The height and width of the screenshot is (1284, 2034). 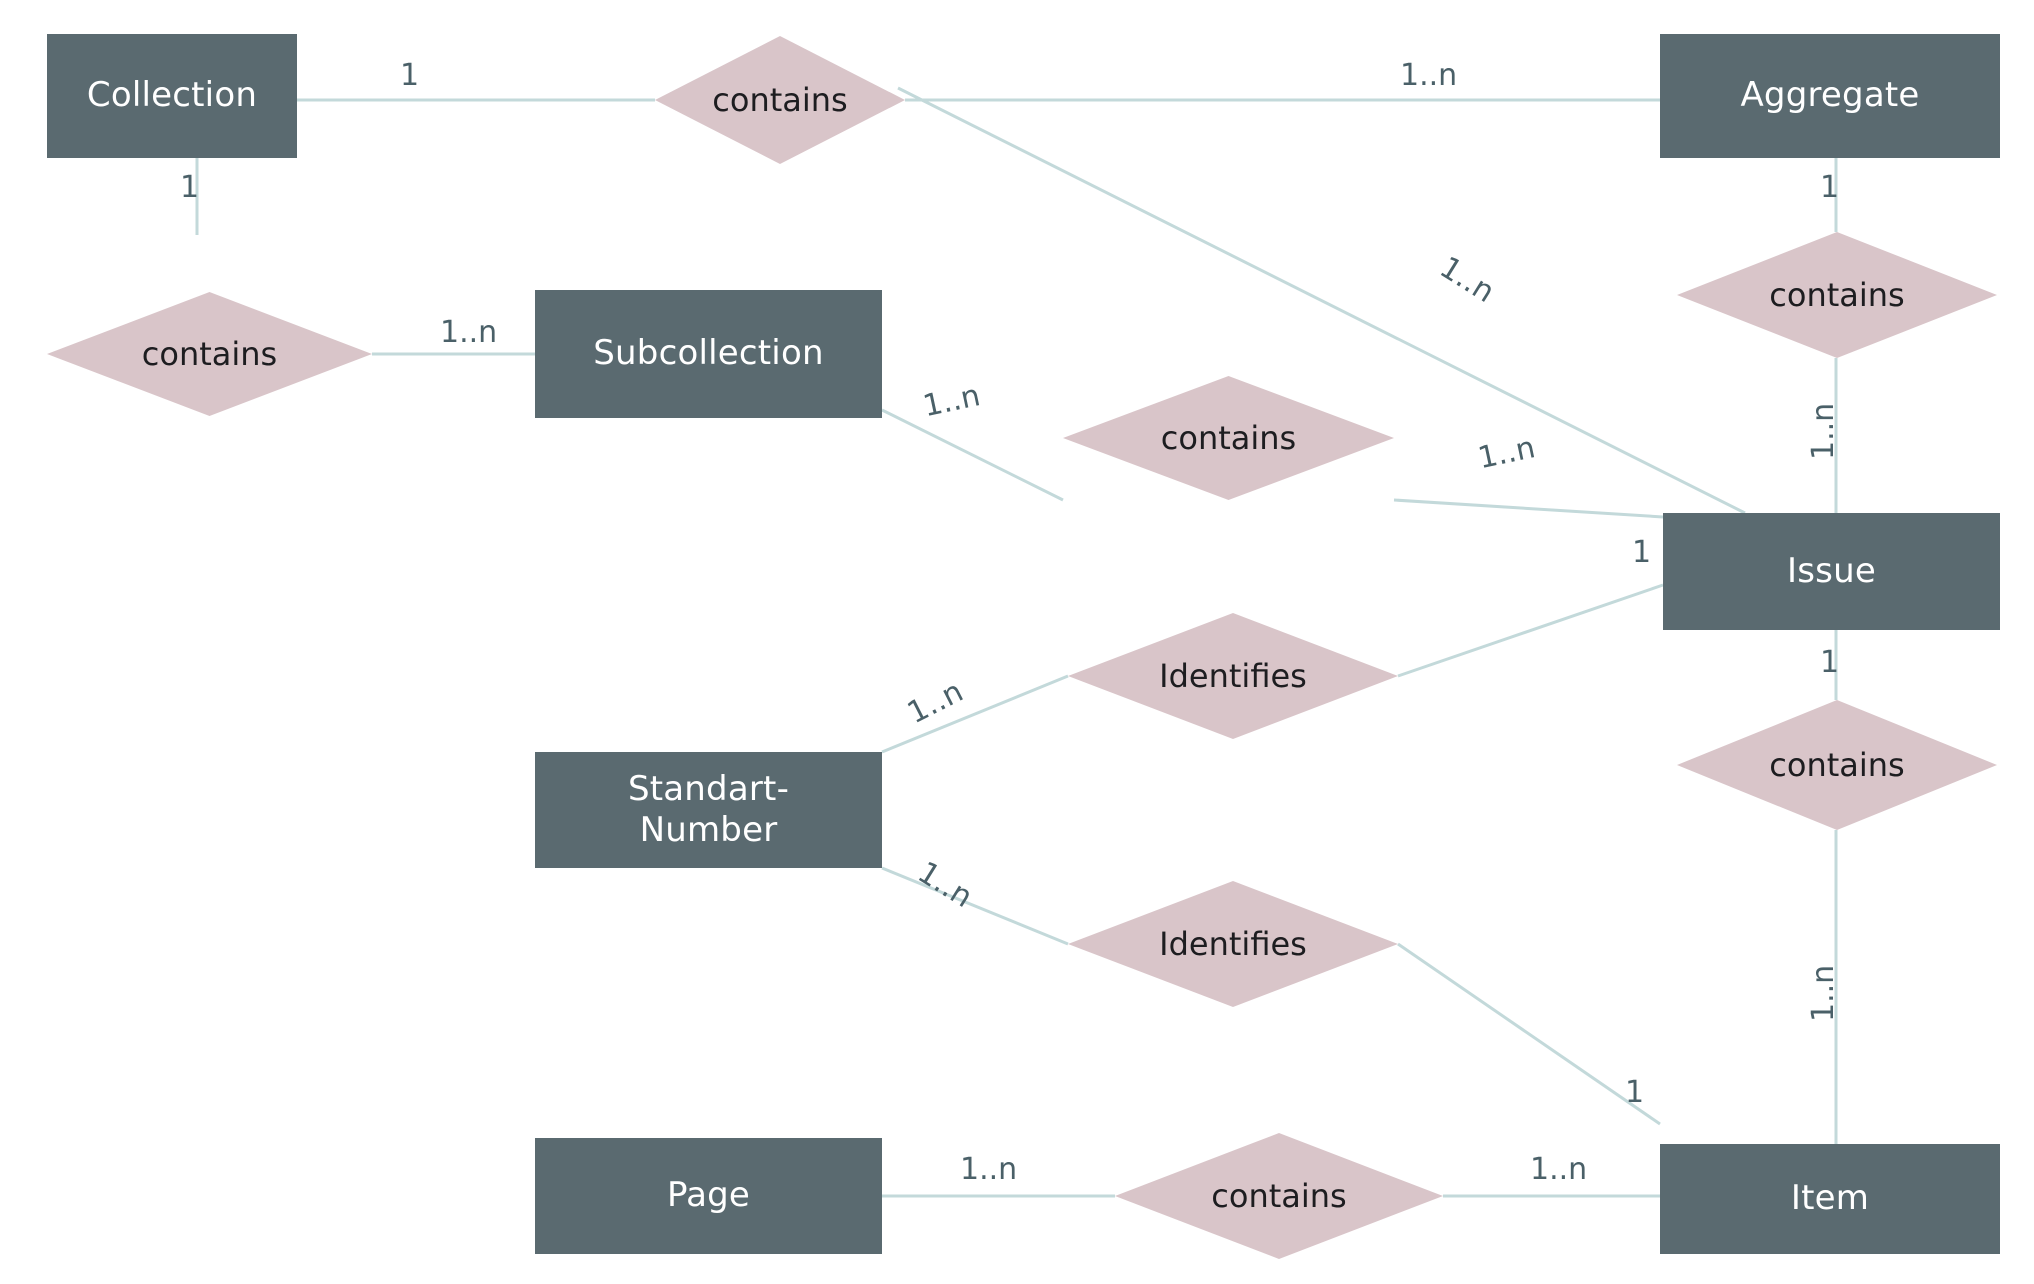 I want to click on relationship-collection-aggregate-contains: contains, so click(x=780, y=100).